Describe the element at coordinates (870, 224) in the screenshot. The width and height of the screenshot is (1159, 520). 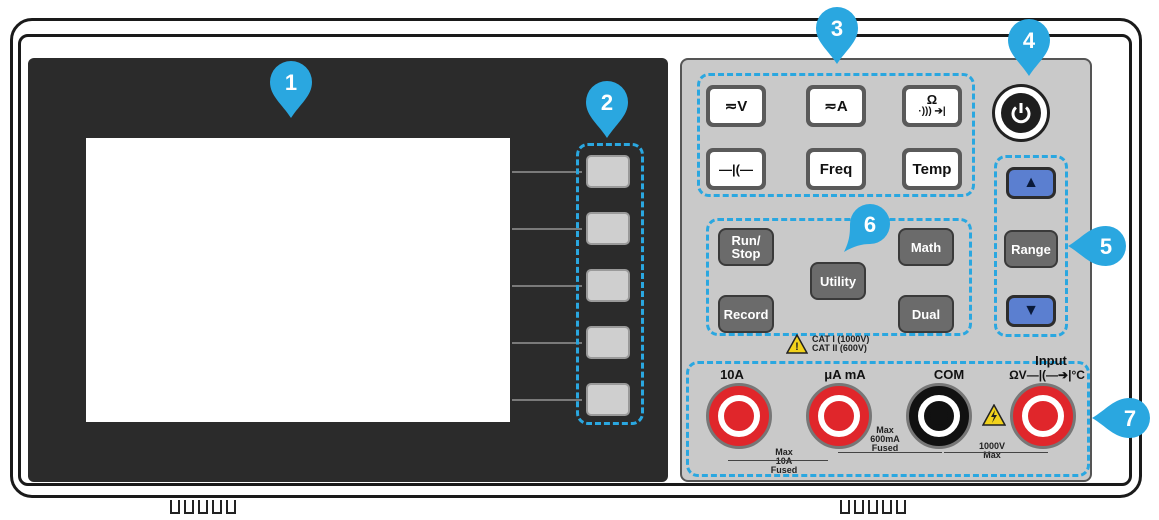
I see `svg-text: 6` at that location.